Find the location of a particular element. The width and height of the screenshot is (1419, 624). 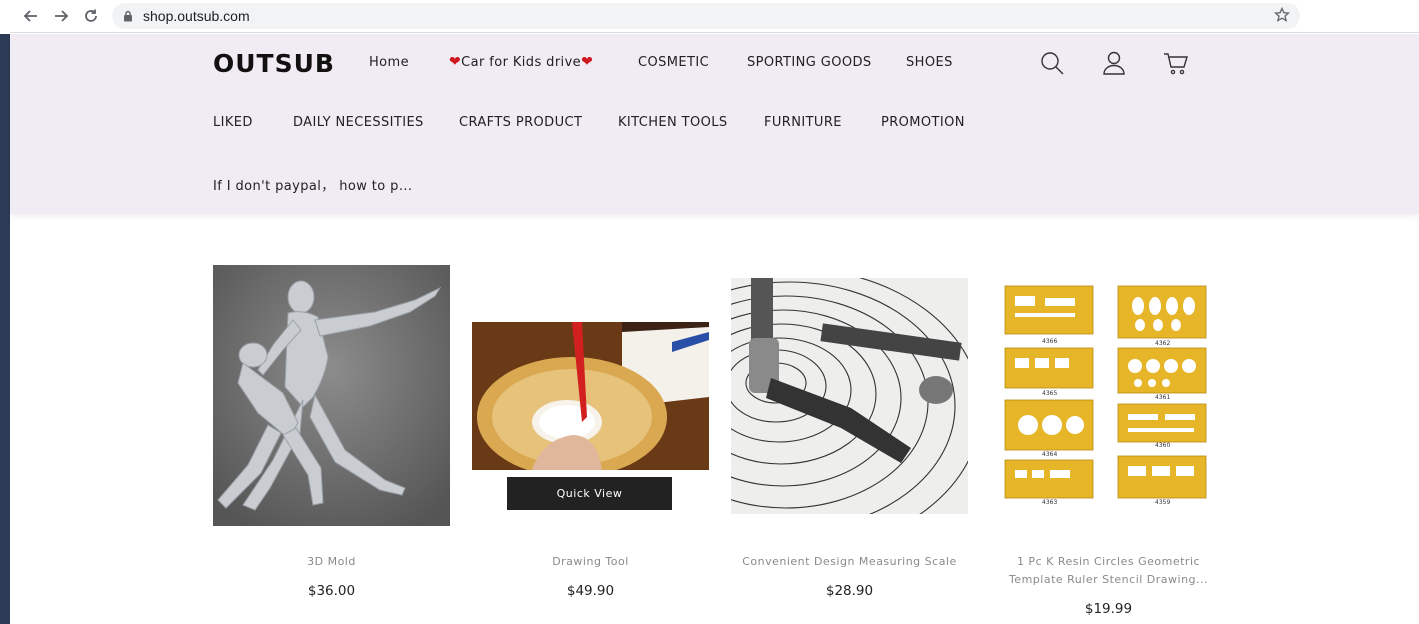

nav-sporting-goods: SPORTING GOODS is located at coordinates (809, 62).